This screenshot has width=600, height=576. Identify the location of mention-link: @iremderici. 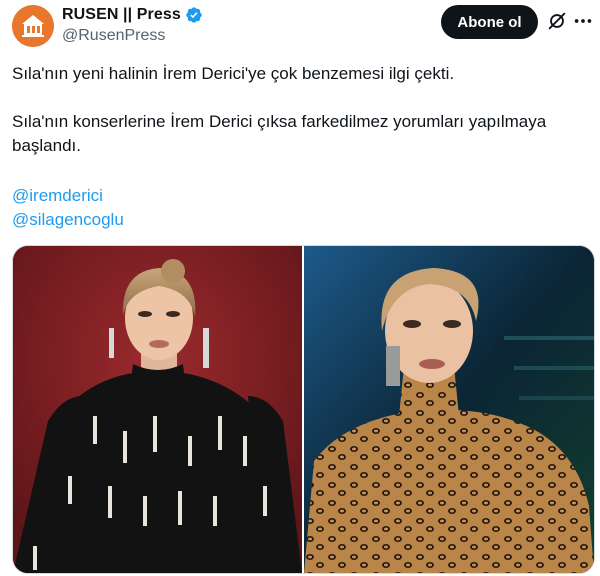
(57, 196).